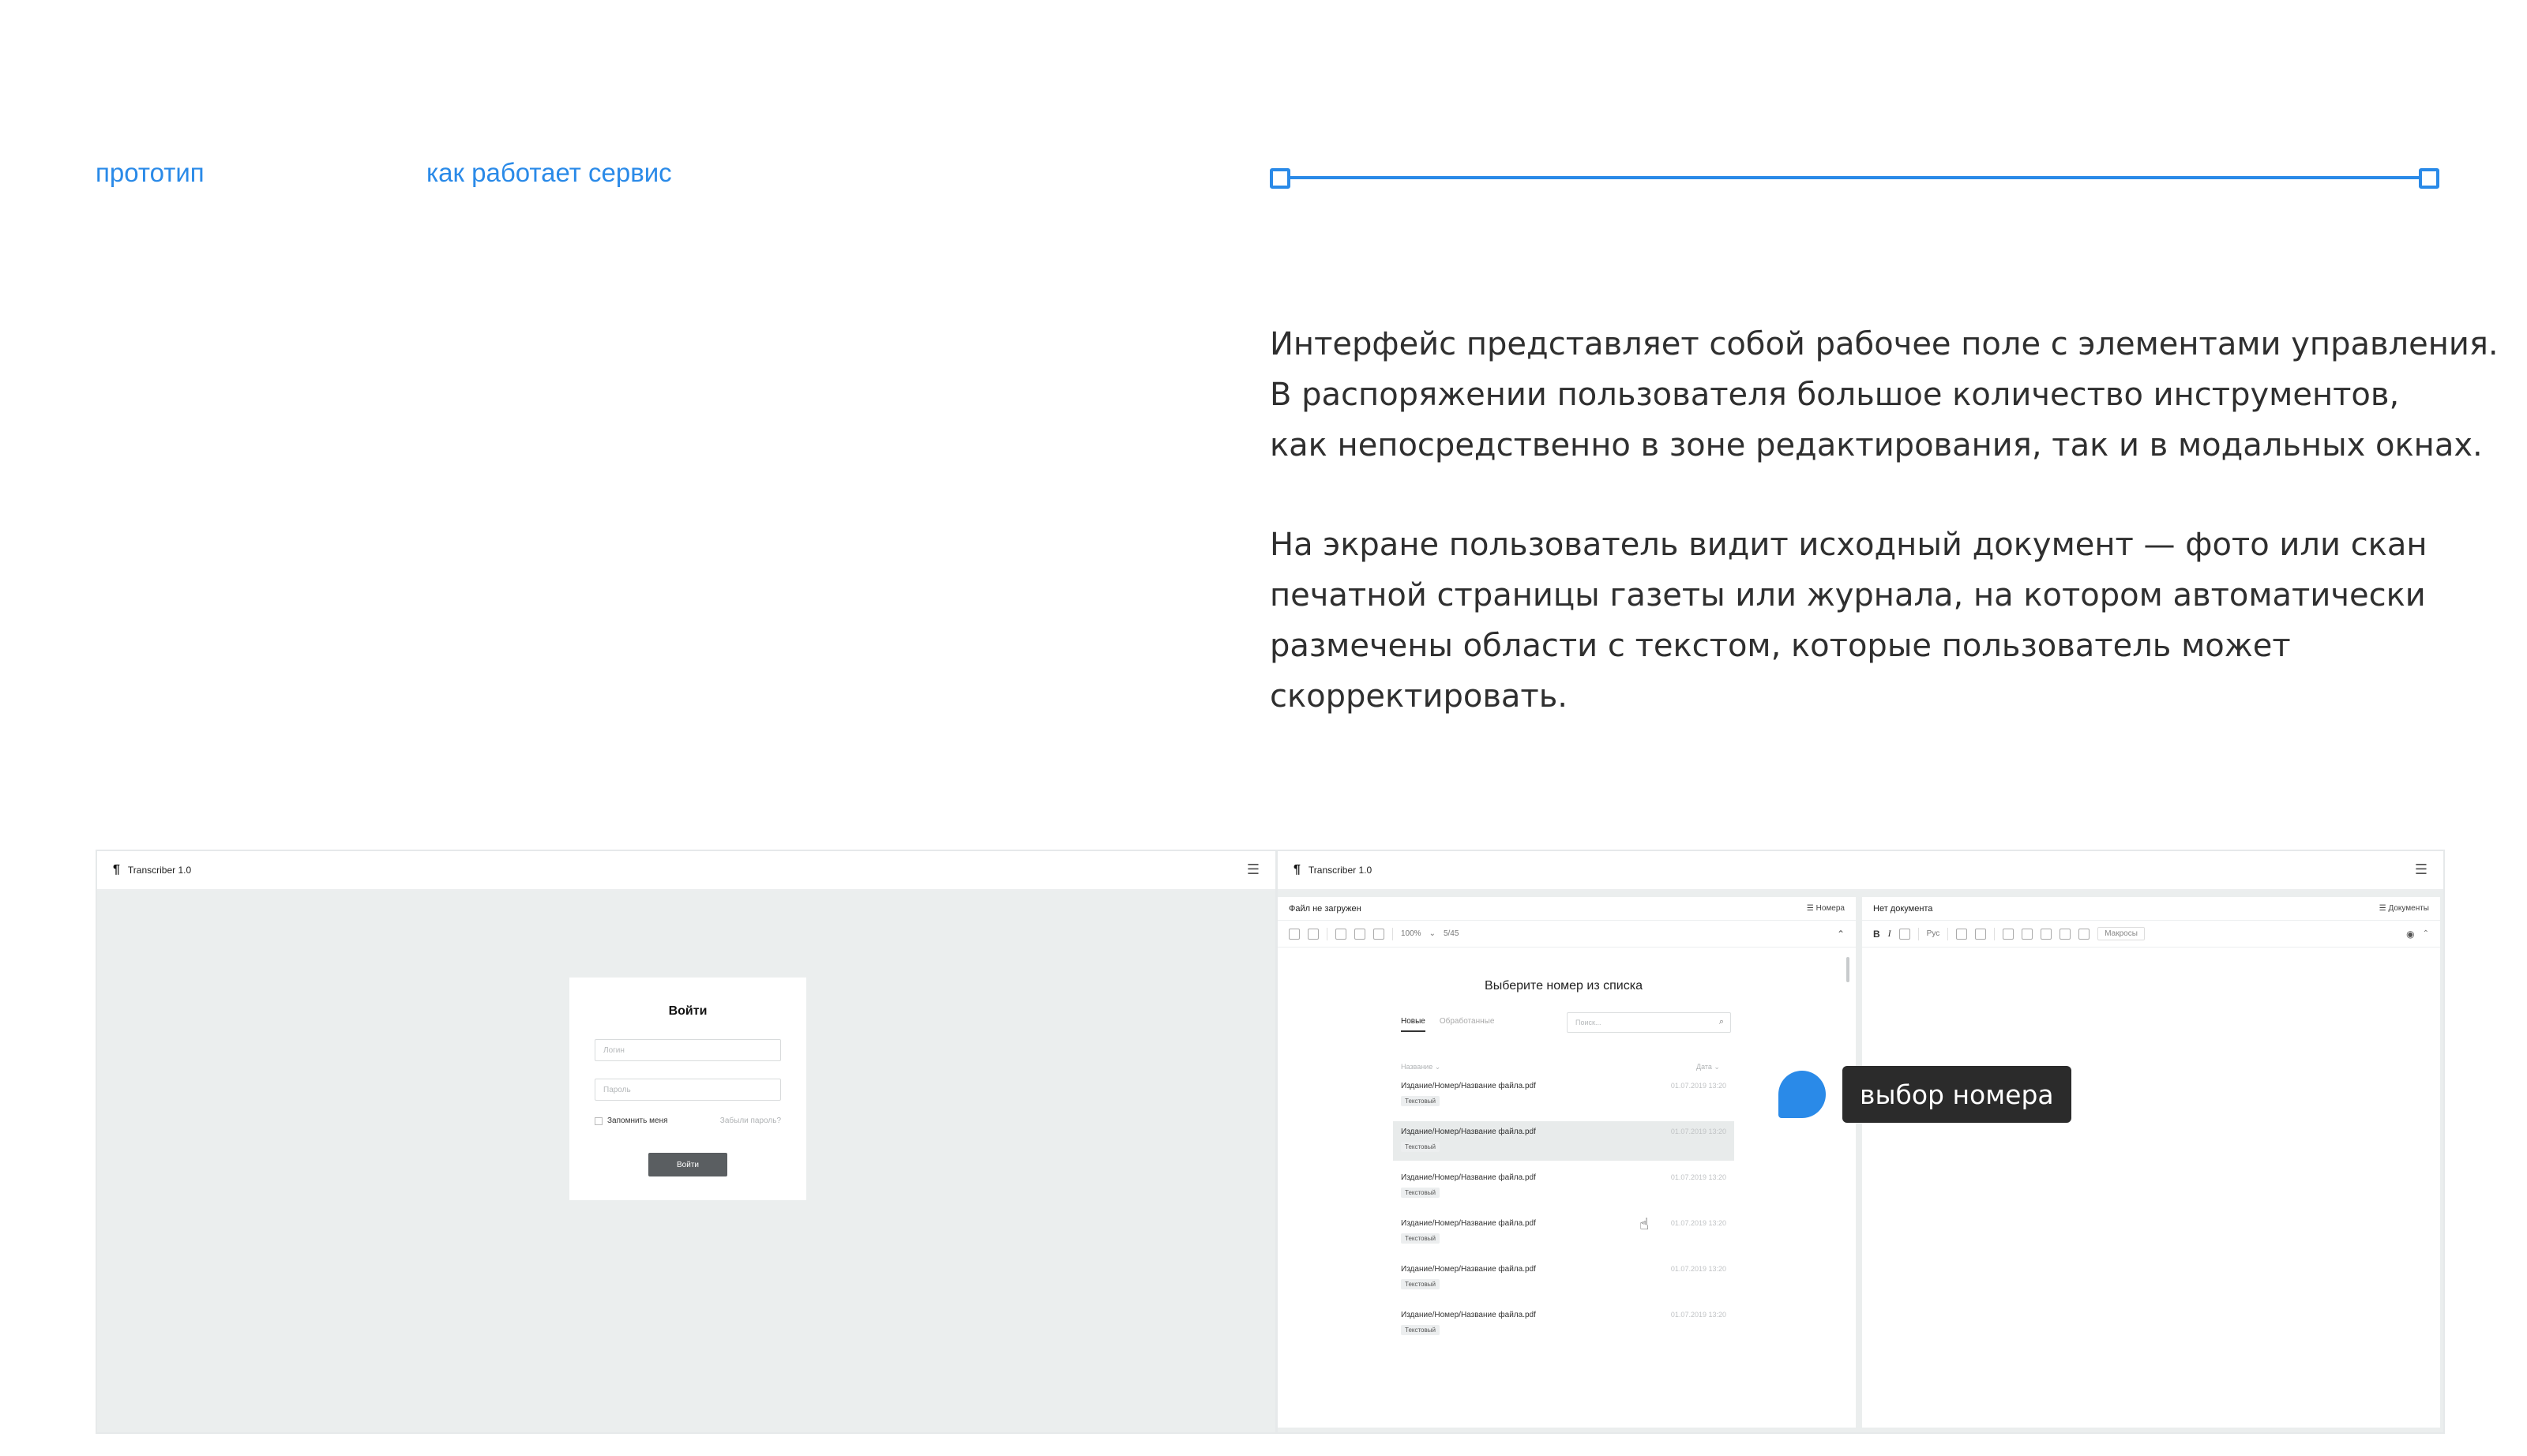  I want to click on viewer-toolbar: 100% ⌄ 5/45 ⌃, so click(1567, 934).